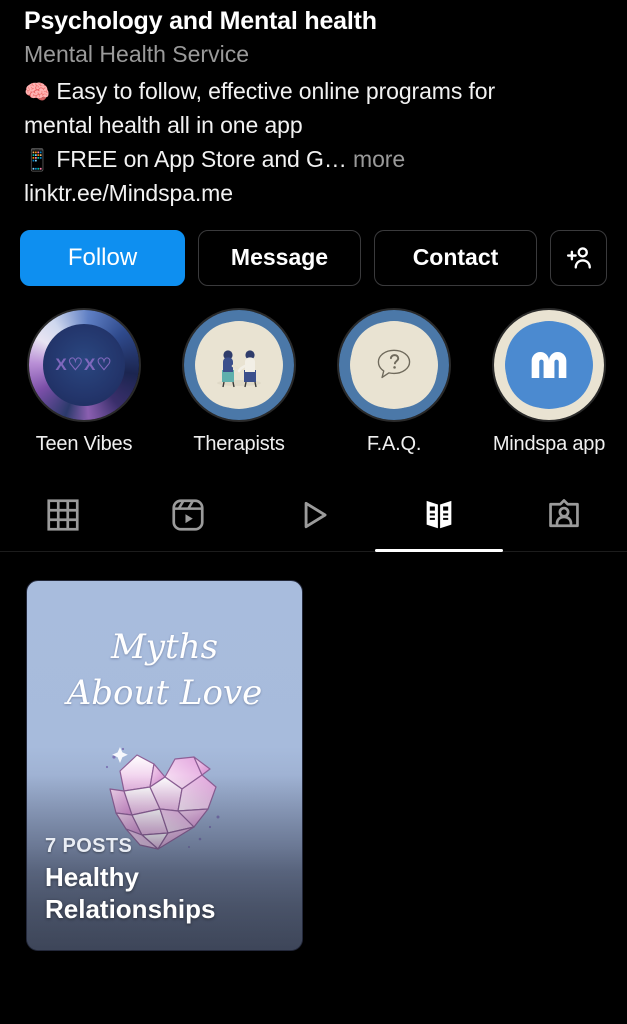  Describe the element at coordinates (239, 368) in the screenshot. I see `two-people-talking-icon` at that location.